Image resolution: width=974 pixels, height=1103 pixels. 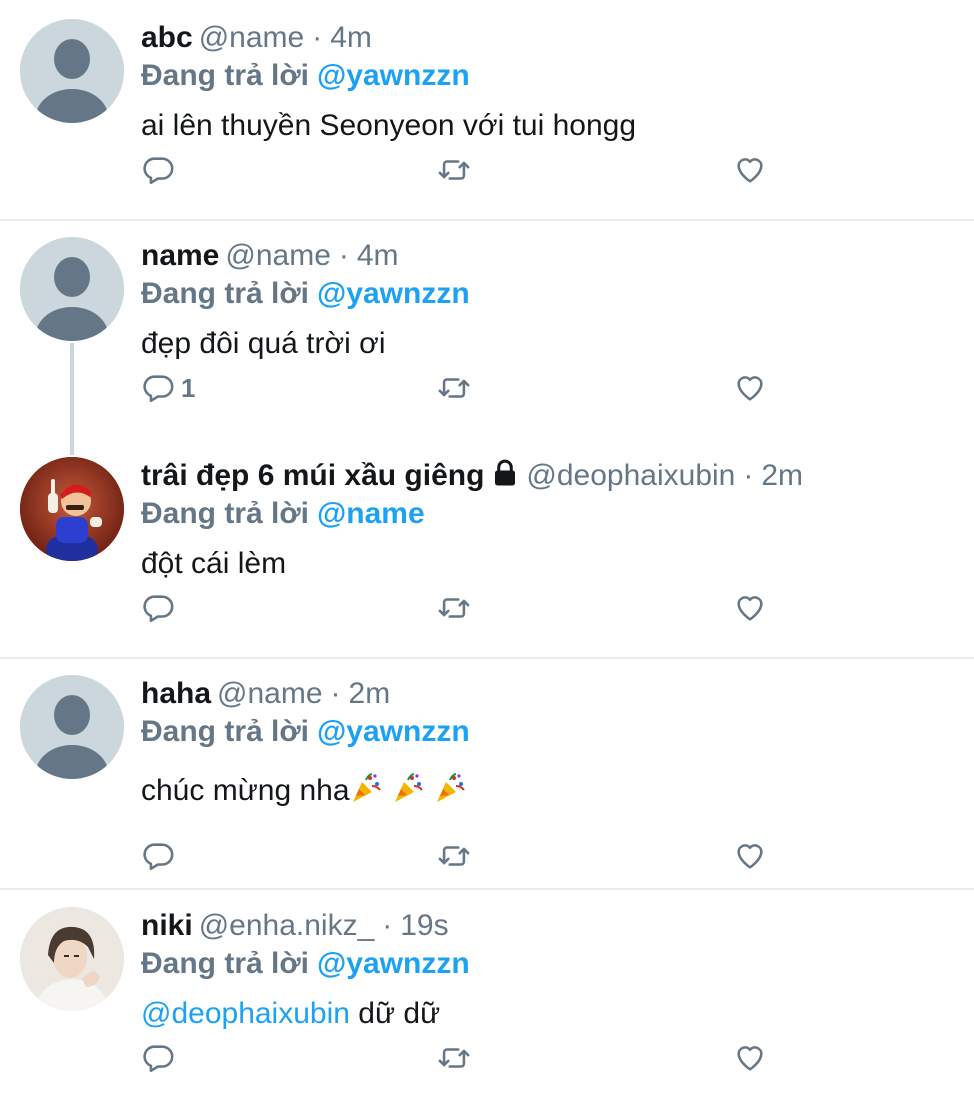 What do you see at coordinates (491, 388) in the screenshot?
I see `tweet-actions: 1` at bounding box center [491, 388].